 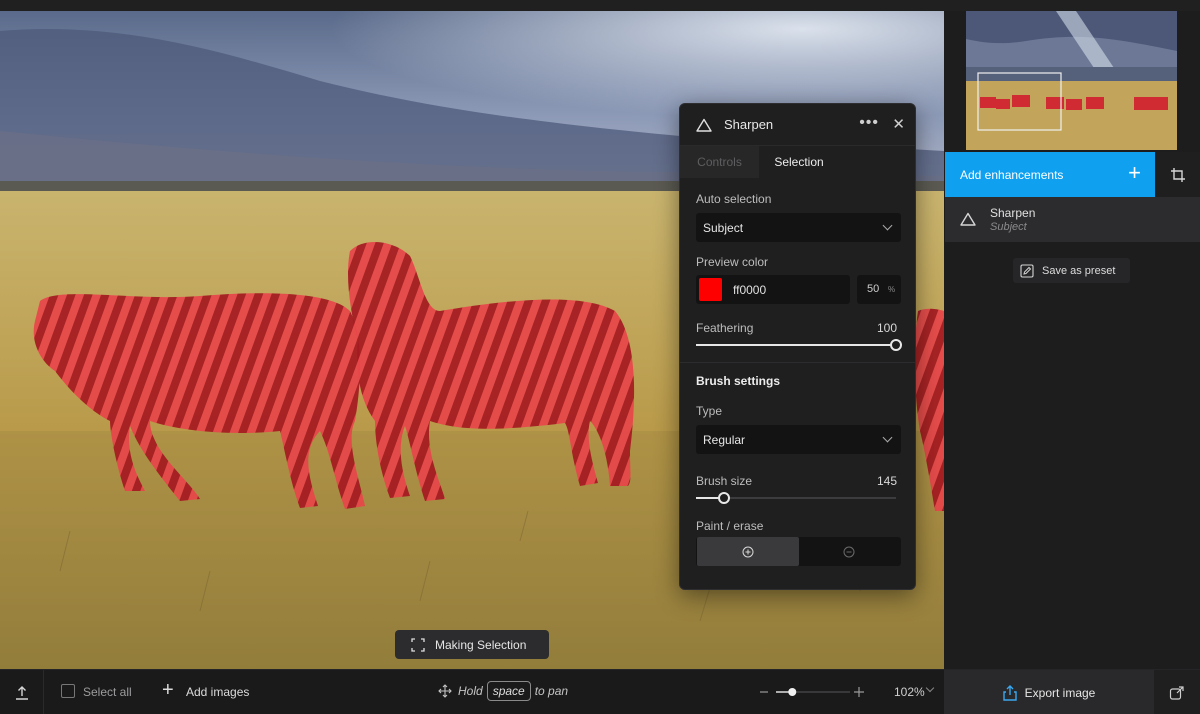 I want to click on space-key-badge: space, so click(x=508, y=691).